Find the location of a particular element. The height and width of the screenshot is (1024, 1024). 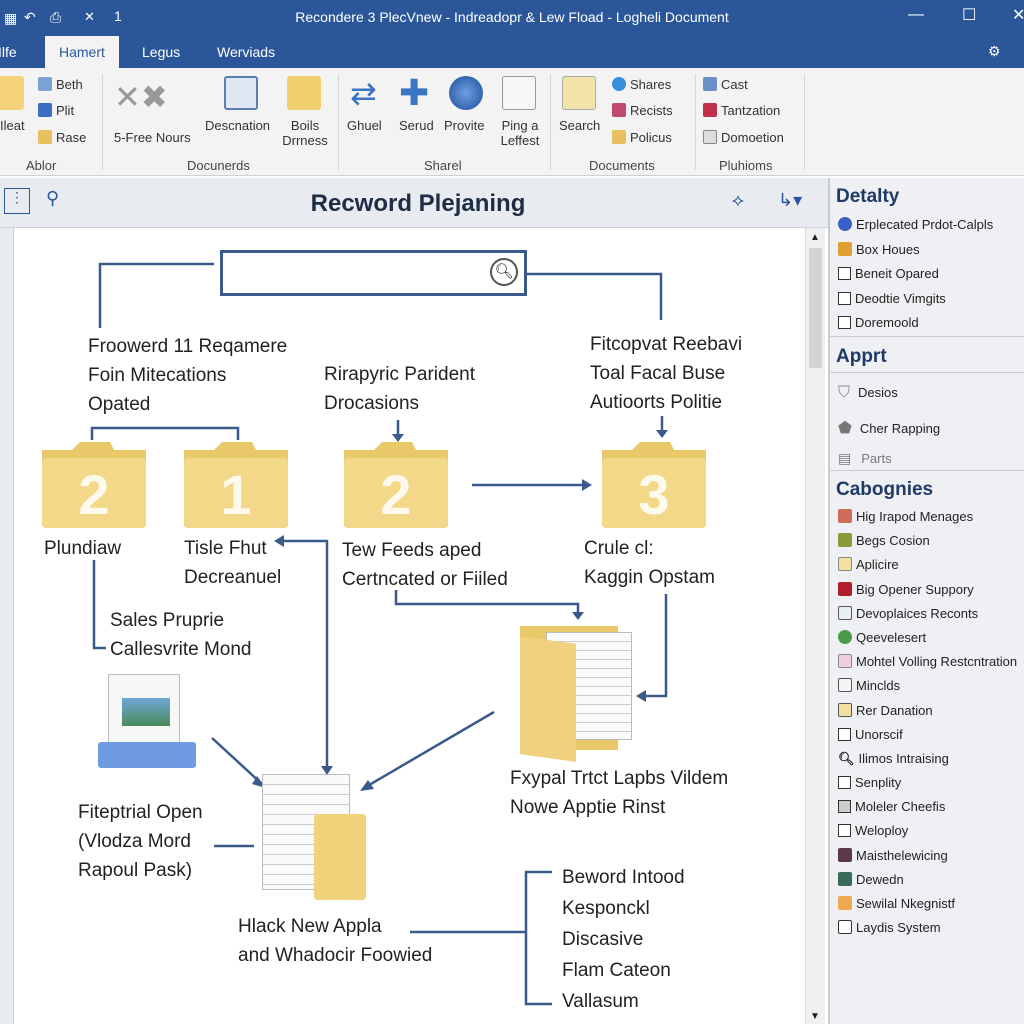

vertical-ruler is located at coordinates (7, 626).